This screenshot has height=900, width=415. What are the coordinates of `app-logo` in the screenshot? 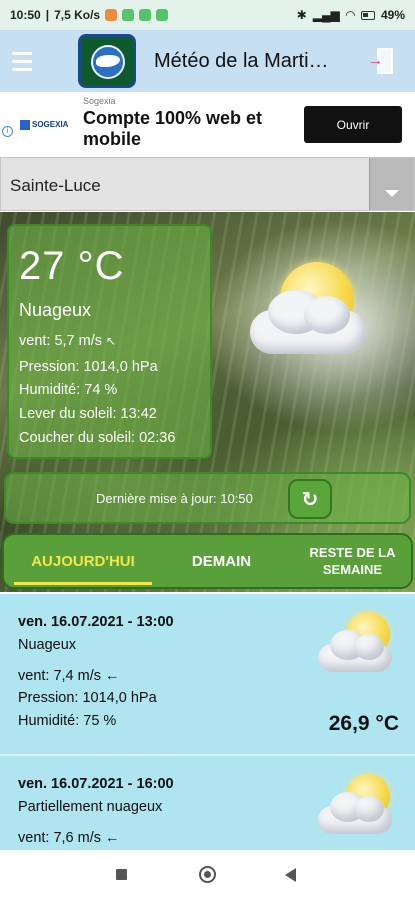 It's located at (107, 61).